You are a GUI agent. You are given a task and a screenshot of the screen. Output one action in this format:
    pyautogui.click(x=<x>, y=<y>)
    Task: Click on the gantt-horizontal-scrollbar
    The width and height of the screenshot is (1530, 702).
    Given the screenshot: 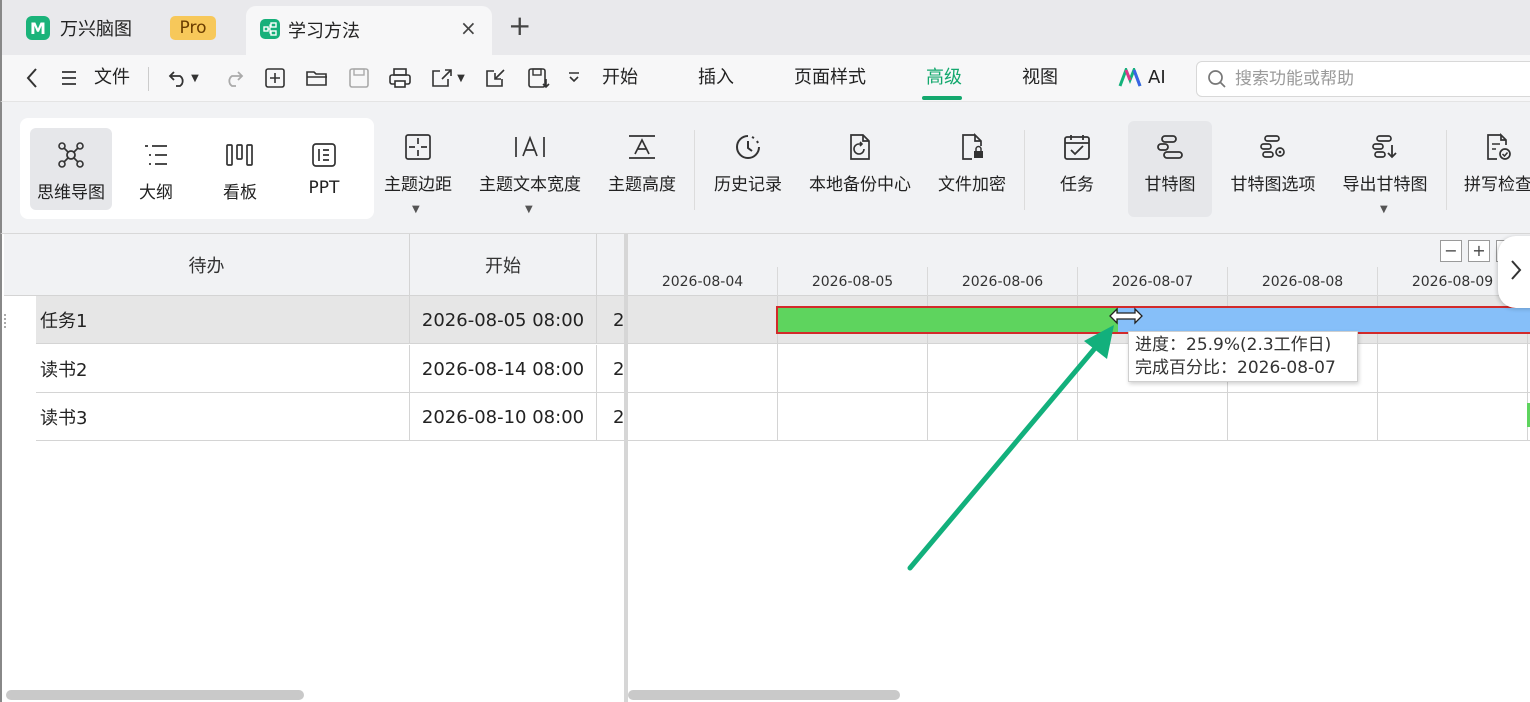 What is the action you would take?
    pyautogui.click(x=764, y=695)
    